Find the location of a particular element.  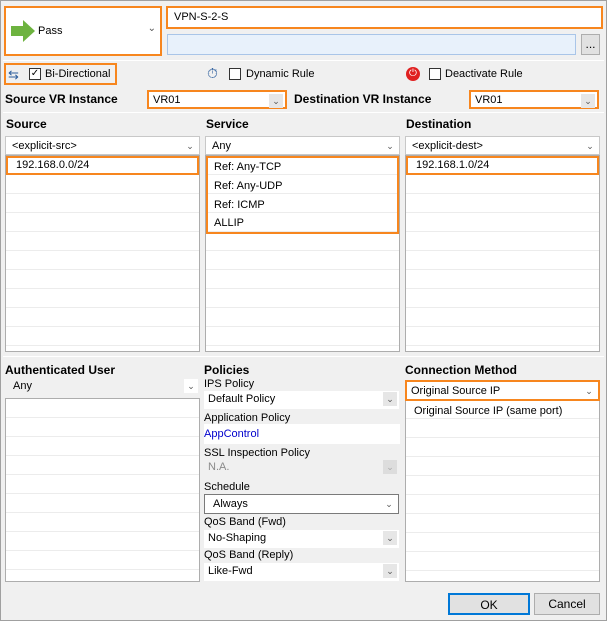

bidirectional-arrows-icon: ⇆ is located at coordinates (13, 74).